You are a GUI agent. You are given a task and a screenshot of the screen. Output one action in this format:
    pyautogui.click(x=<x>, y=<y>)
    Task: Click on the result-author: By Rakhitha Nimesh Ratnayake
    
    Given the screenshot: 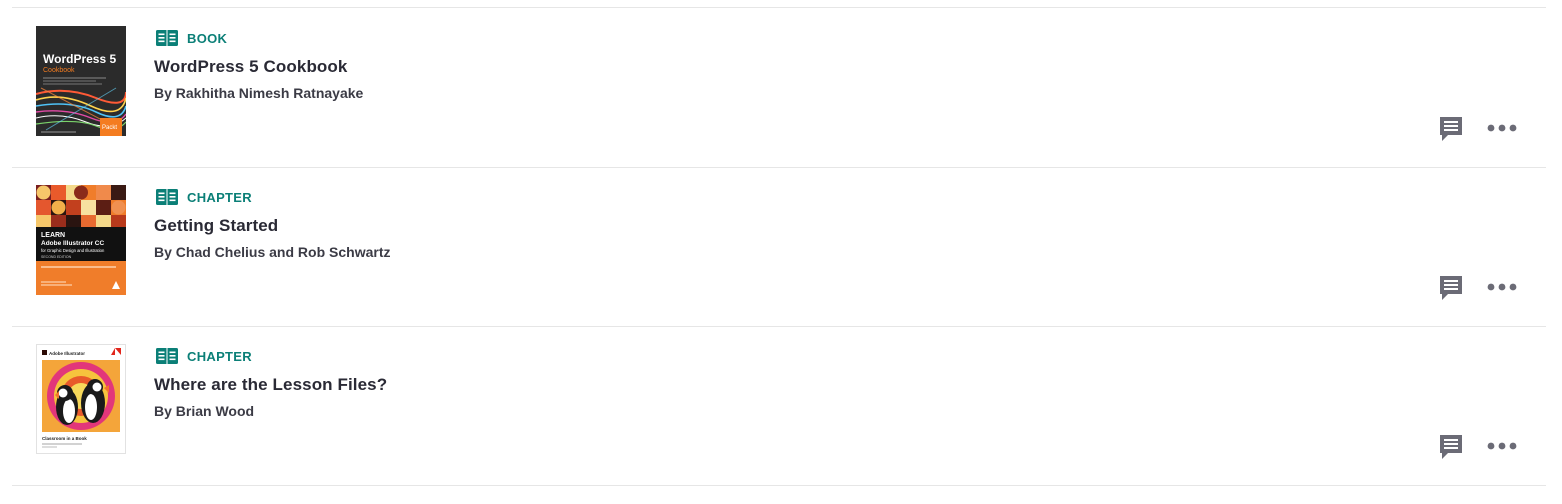 What is the action you would take?
    pyautogui.click(x=259, y=93)
    